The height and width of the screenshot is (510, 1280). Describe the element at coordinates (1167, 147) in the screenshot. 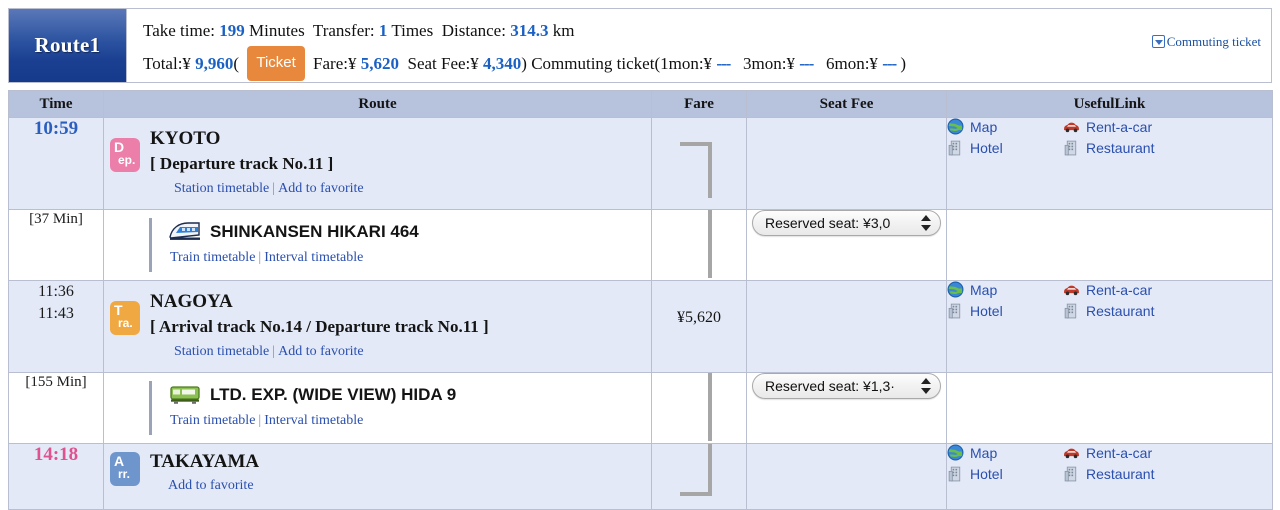

I see `restaurant-link-kyoto: Restaurant` at that location.